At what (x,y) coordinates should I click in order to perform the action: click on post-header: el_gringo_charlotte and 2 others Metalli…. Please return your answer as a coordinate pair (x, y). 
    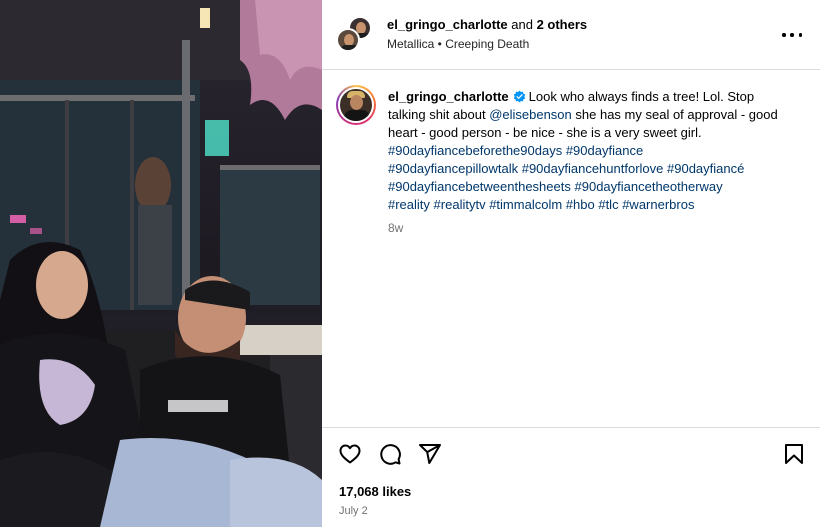
    Looking at the image, I should click on (571, 35).